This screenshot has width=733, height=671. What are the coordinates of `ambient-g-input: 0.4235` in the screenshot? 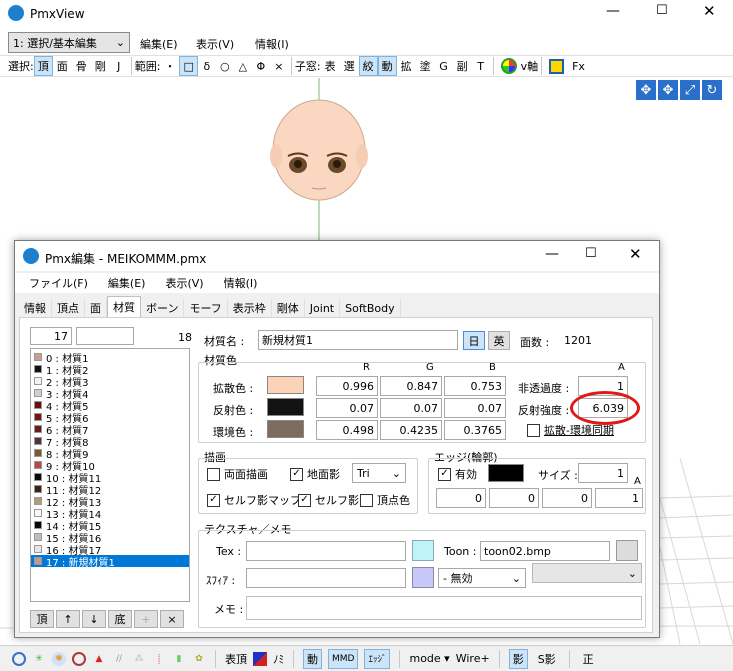 It's located at (411, 430).